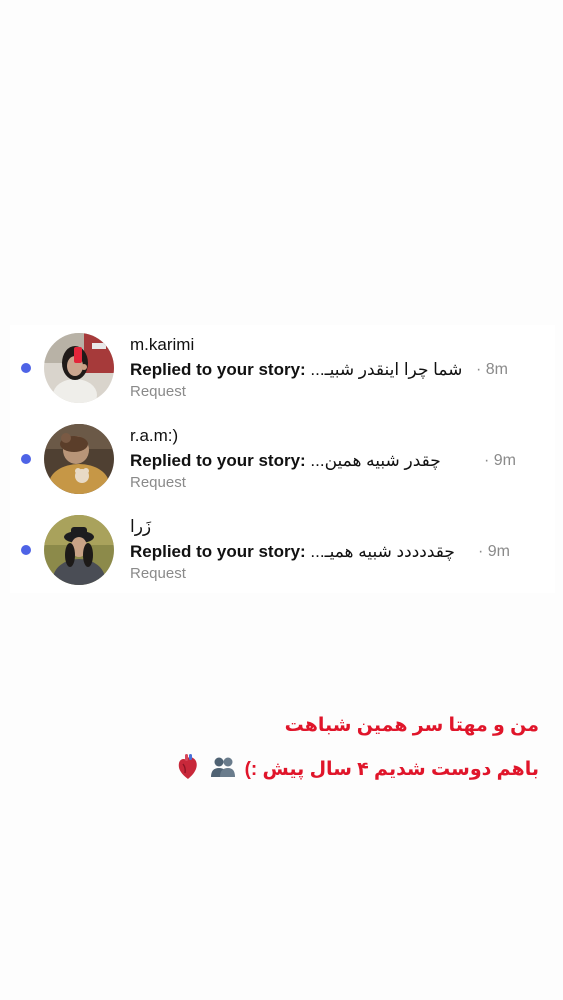 The width and height of the screenshot is (563, 1000). Describe the element at coordinates (141, 526) in the screenshot. I see `username: زَرا` at that location.